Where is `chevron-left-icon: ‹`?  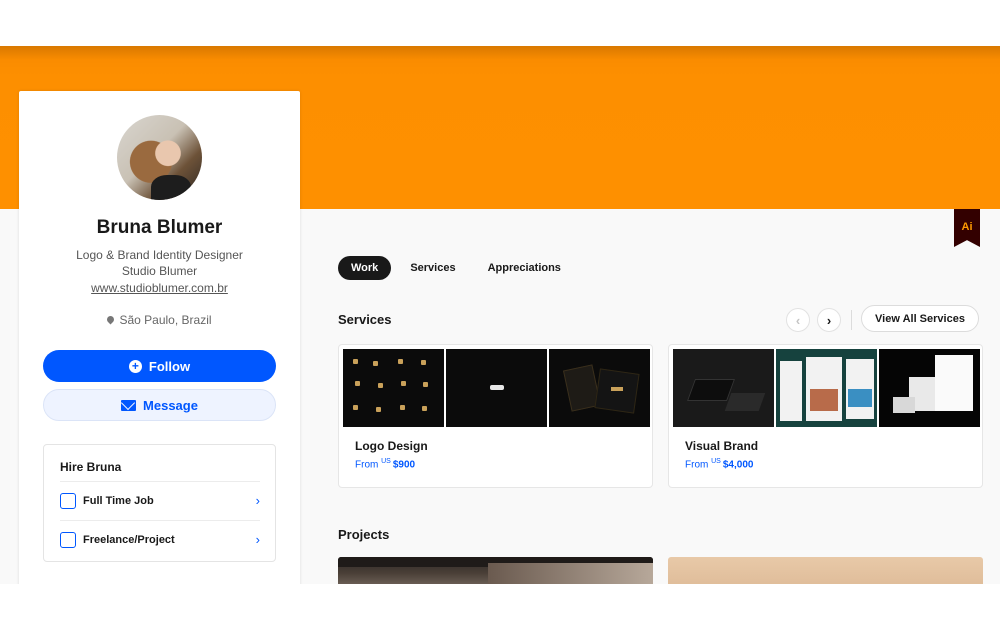
chevron-left-icon: ‹ is located at coordinates (798, 320).